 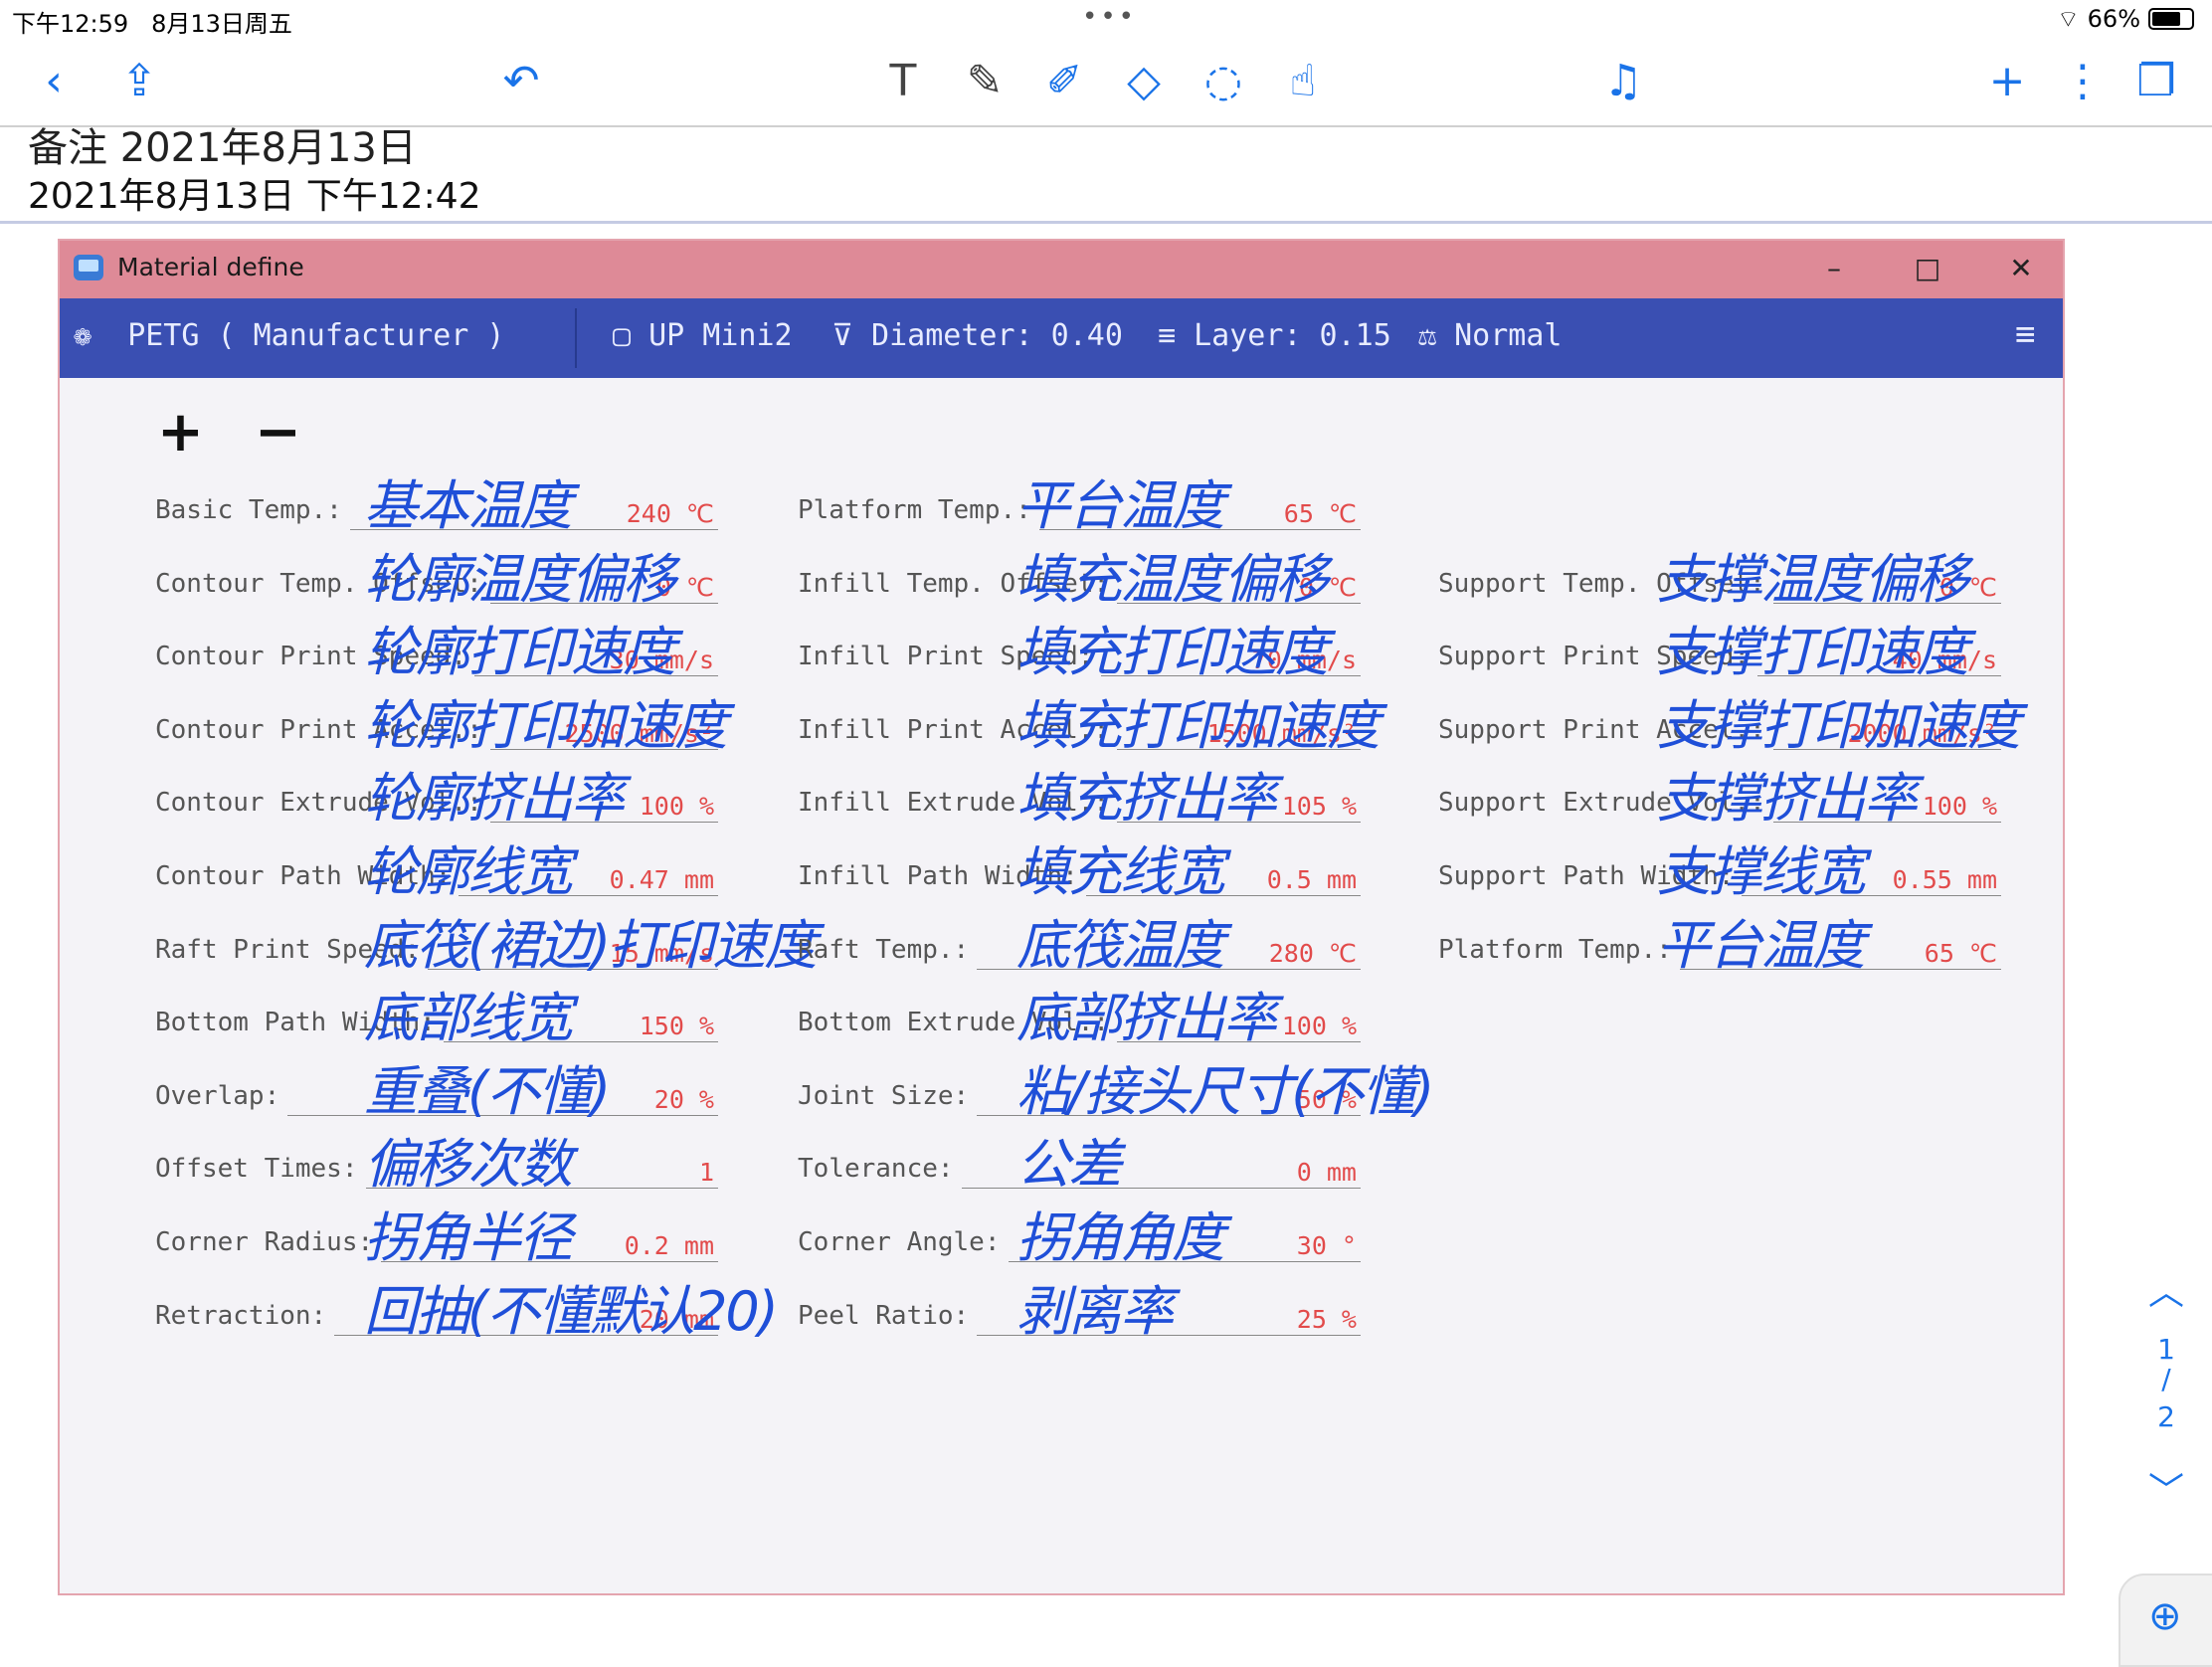 What do you see at coordinates (984, 81) in the screenshot?
I see `pen-icon: ✎` at bounding box center [984, 81].